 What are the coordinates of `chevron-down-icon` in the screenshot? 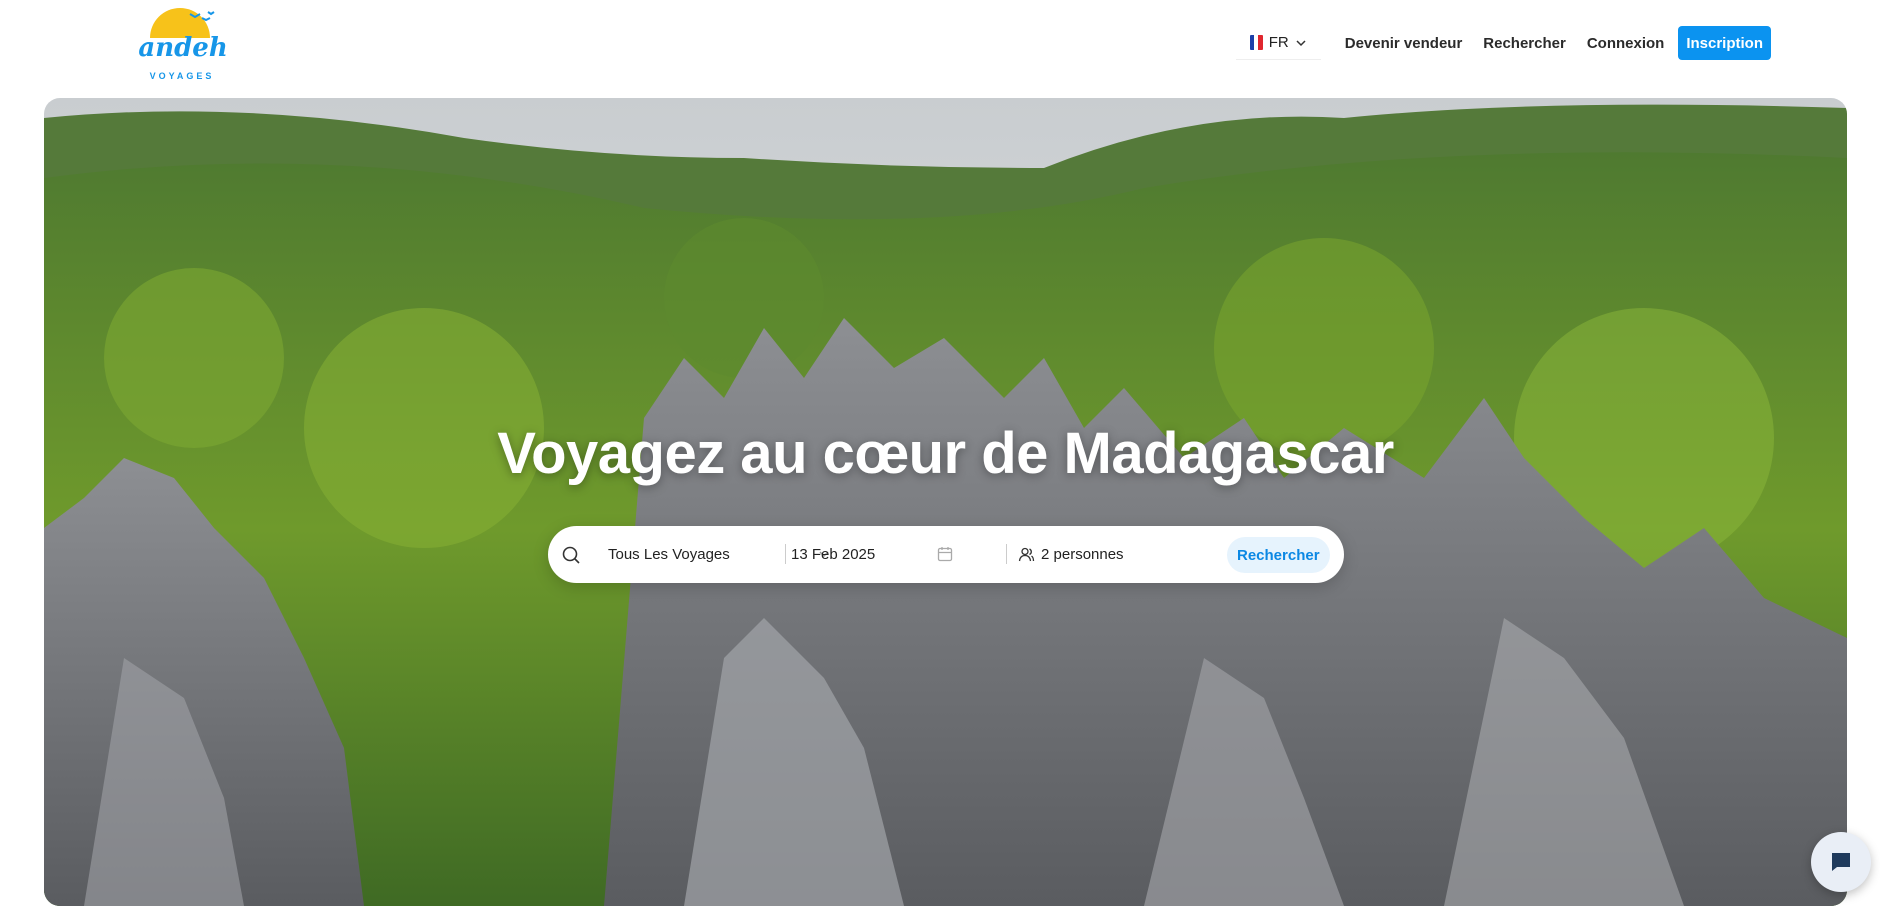 It's located at (1301, 42).